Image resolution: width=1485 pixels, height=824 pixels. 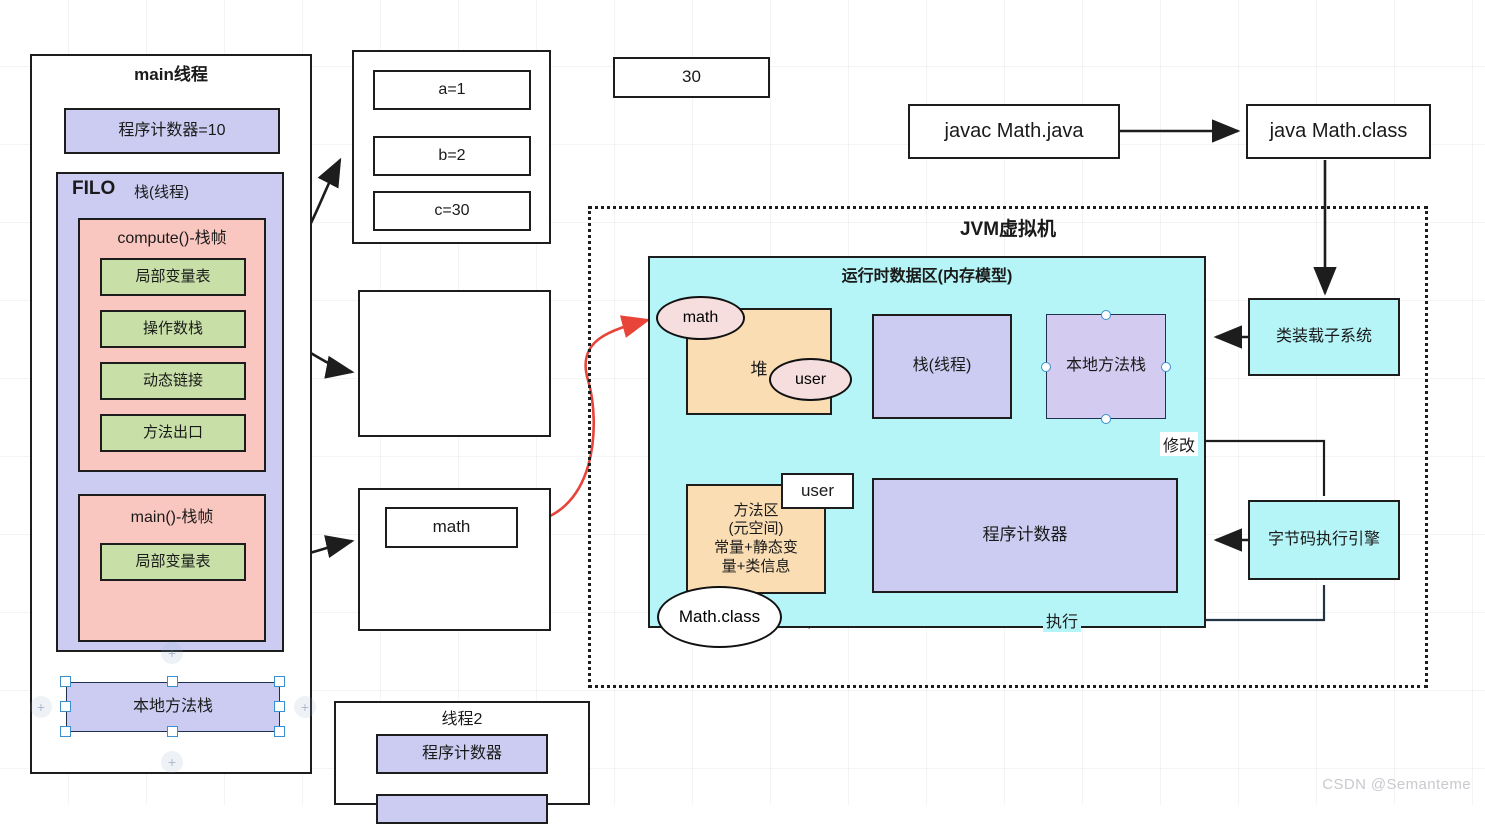 I want to click on main-frame-slot-local-vars-label: 局部变量表, so click(x=173, y=562).